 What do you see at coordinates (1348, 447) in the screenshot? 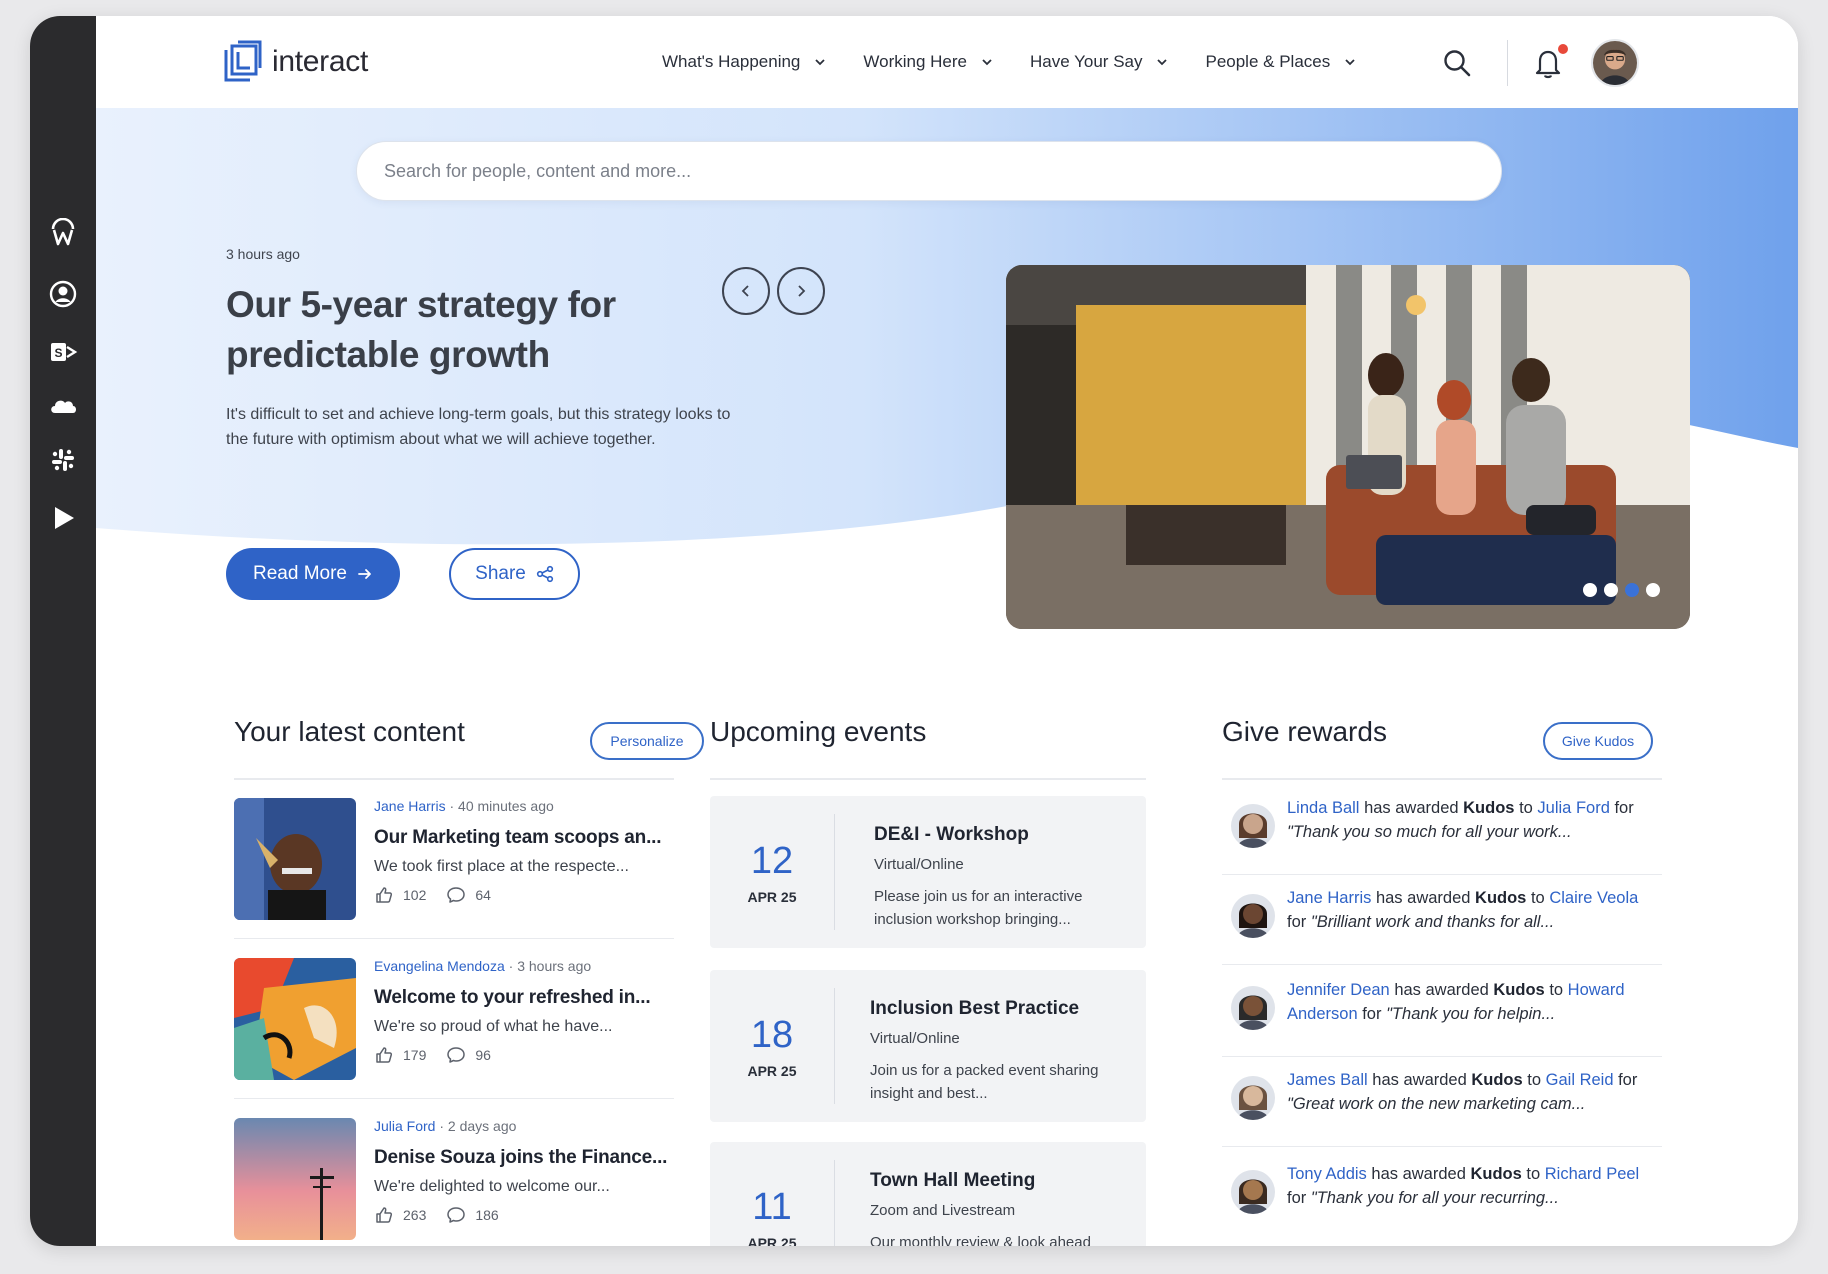
I see `hero-image` at bounding box center [1348, 447].